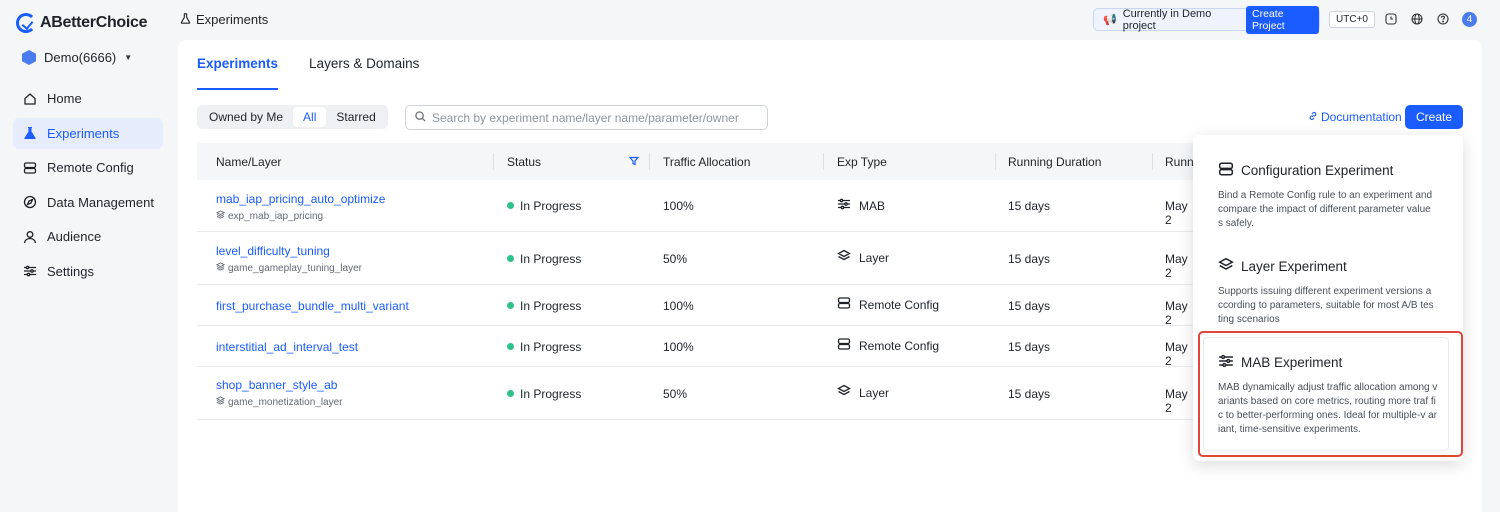 Image resolution: width=1500 pixels, height=512 pixels. I want to click on search-input, so click(592, 117).